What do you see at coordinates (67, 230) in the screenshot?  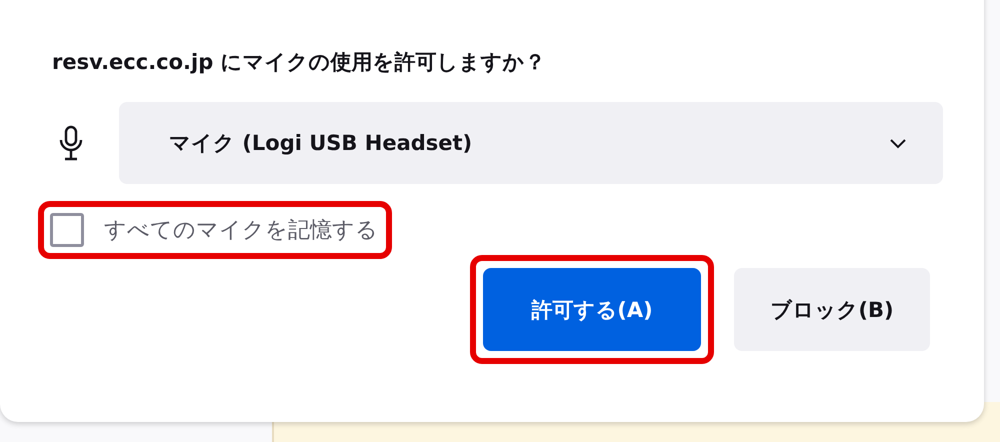 I see `remember-checkbox` at bounding box center [67, 230].